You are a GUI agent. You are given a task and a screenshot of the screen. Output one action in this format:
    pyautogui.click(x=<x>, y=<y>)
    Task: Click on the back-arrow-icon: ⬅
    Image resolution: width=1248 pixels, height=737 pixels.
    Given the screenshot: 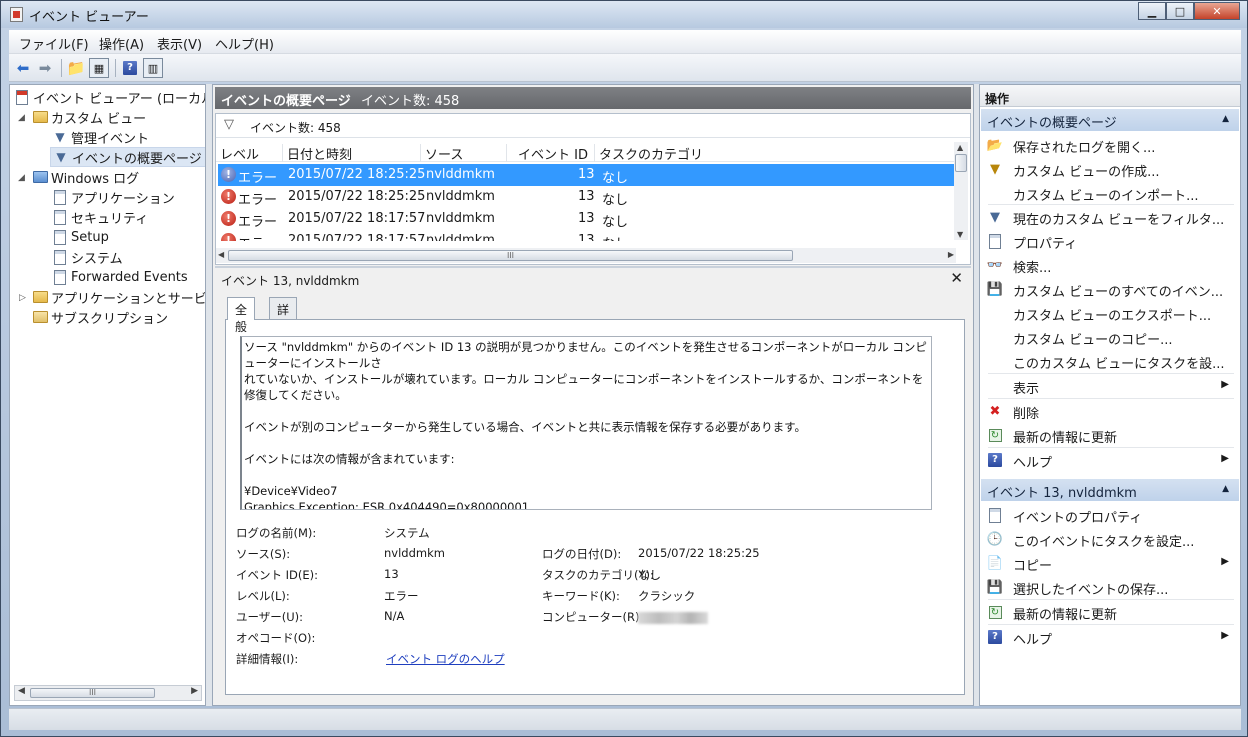 What is the action you would take?
    pyautogui.click(x=23, y=68)
    